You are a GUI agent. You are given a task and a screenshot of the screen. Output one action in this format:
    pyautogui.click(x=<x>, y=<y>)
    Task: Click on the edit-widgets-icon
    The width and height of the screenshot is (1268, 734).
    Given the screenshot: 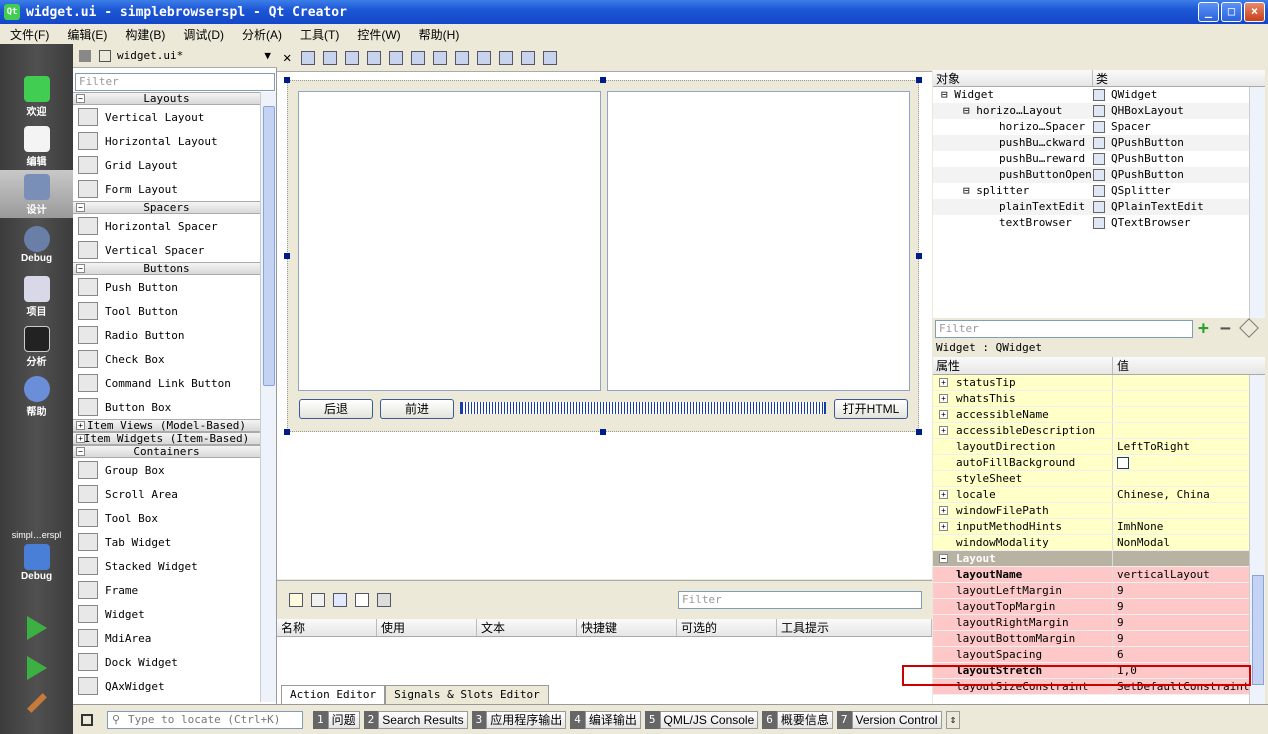 What is the action you would take?
    pyautogui.click(x=308, y=57)
    